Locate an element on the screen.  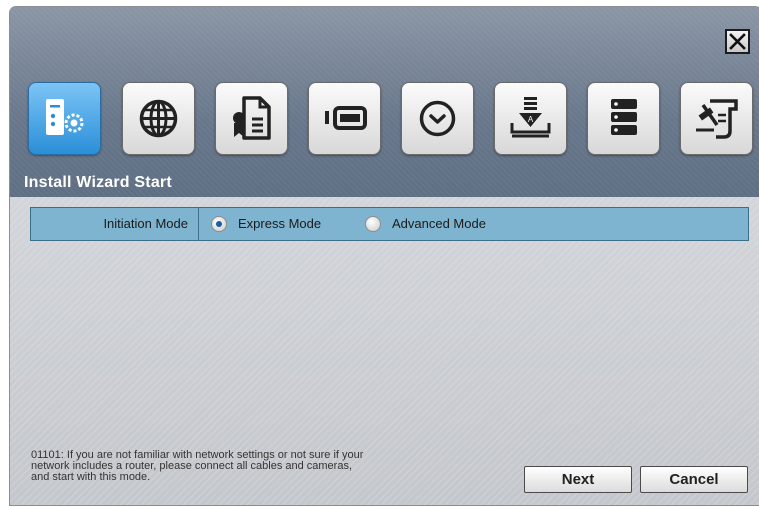
step-license is located at coordinates (251, 118).